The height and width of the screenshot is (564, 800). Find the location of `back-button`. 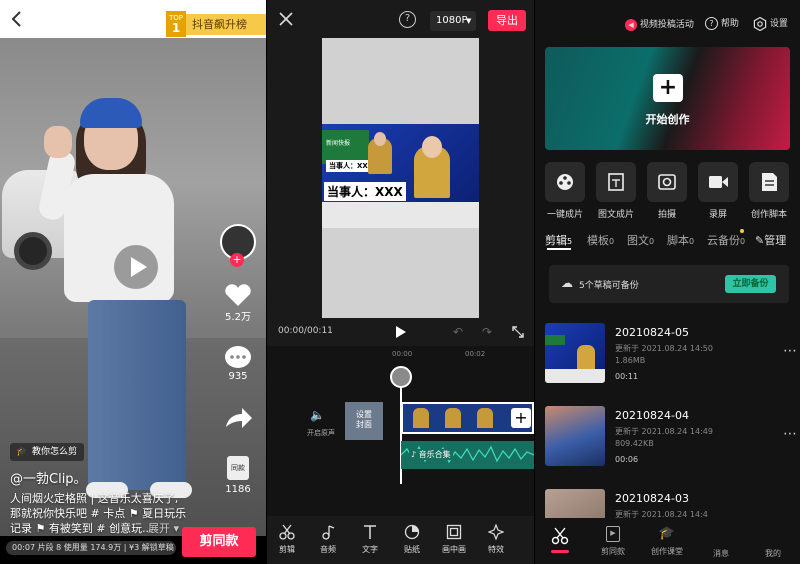

back-button is located at coordinates (17, 19).